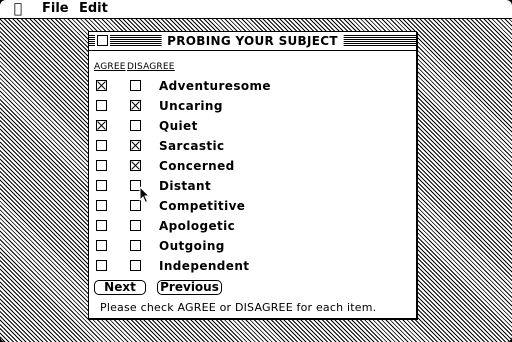  I want to click on item-label: Independent, so click(204, 266).